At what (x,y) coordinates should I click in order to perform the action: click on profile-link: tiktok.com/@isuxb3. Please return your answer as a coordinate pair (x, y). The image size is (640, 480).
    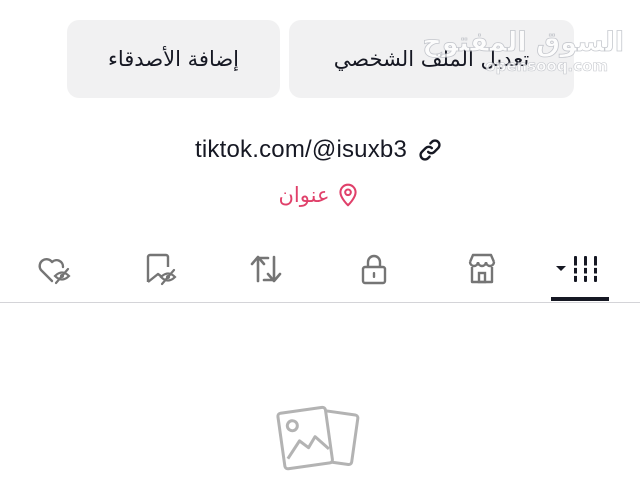
    Looking at the image, I should click on (320, 150).